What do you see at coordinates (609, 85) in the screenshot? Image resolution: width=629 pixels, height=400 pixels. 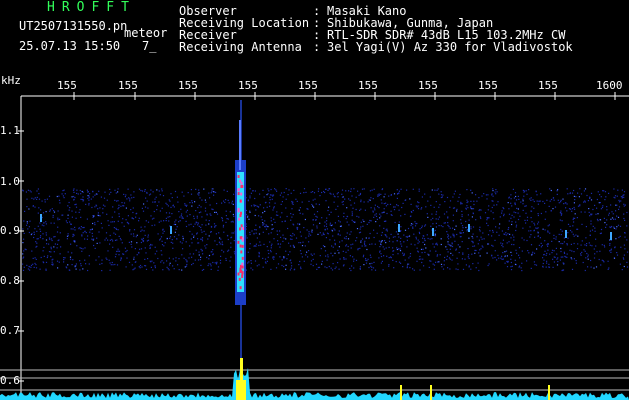 I see `x-tick-label: 1600` at bounding box center [609, 85].